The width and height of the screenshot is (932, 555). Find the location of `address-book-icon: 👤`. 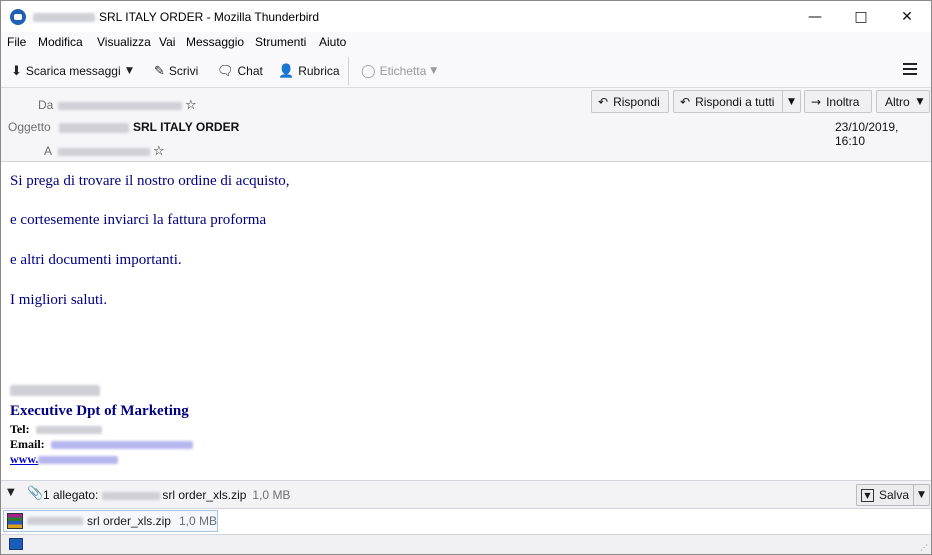

address-book-icon: 👤 is located at coordinates (286, 71).